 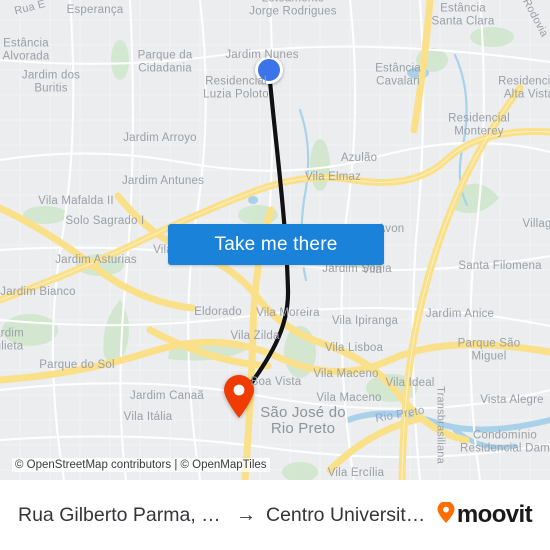 I want to click on take-me-there-button: Take me there, so click(x=276, y=244).